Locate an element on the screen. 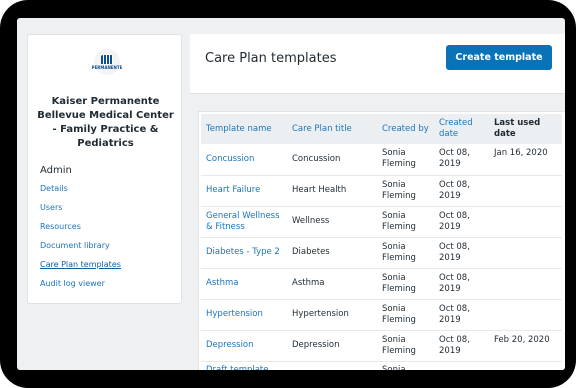 Image resolution: width=576 pixels, height=388 pixels. created-date-cell is located at coordinates (461, 365).